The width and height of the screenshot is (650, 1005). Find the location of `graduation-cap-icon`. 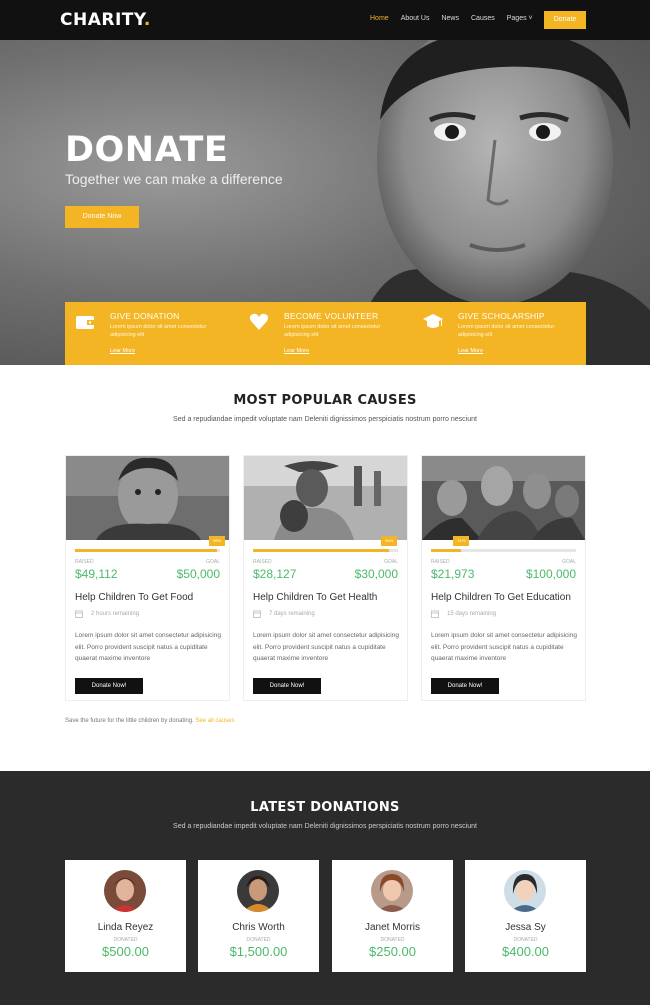

graduation-cap-icon is located at coordinates (433, 321).